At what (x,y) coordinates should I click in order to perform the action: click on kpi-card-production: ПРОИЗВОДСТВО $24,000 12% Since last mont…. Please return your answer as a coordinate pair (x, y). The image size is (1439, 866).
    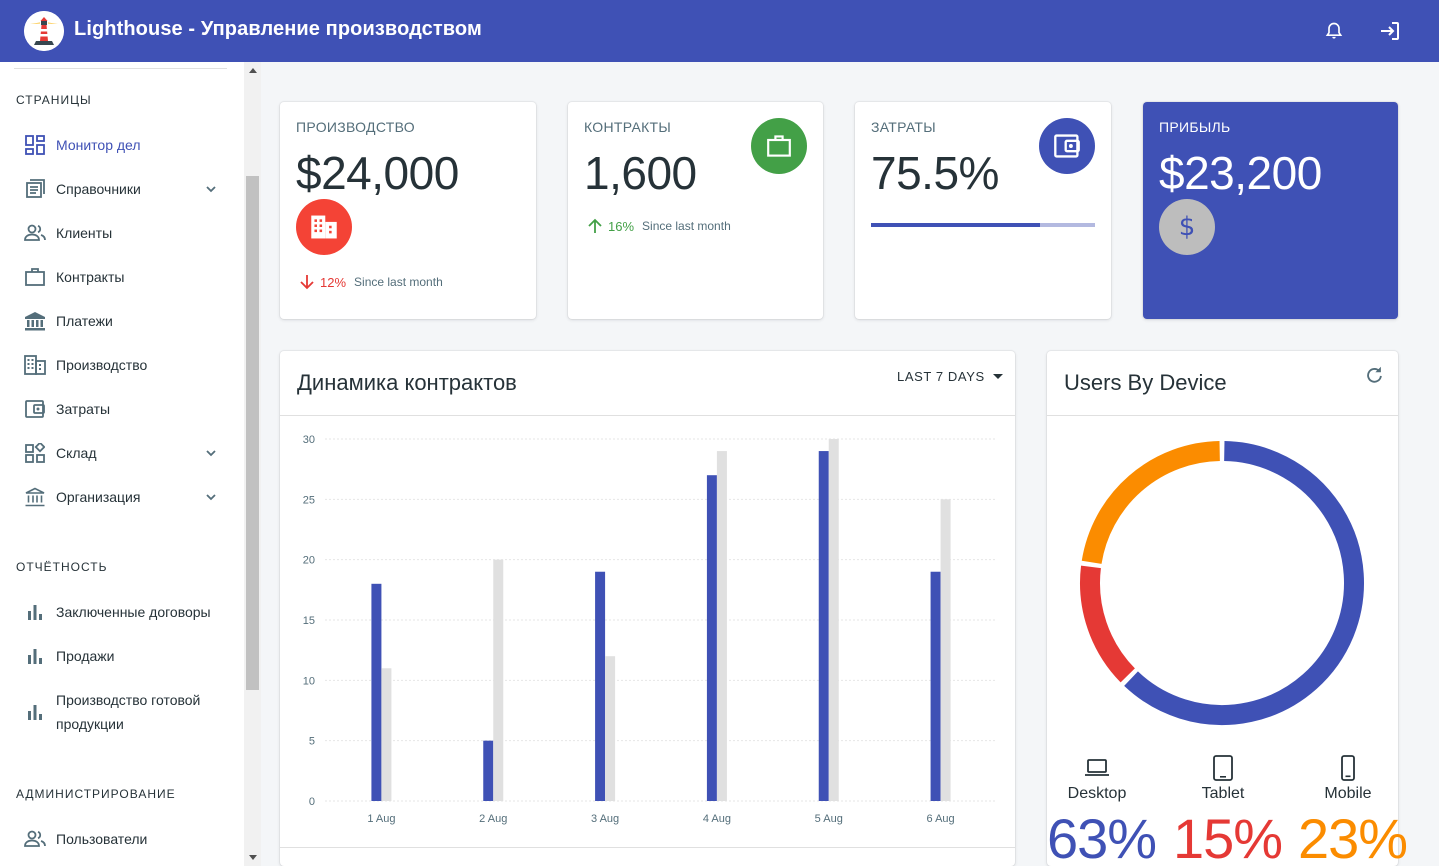
    Looking at the image, I should click on (408, 210).